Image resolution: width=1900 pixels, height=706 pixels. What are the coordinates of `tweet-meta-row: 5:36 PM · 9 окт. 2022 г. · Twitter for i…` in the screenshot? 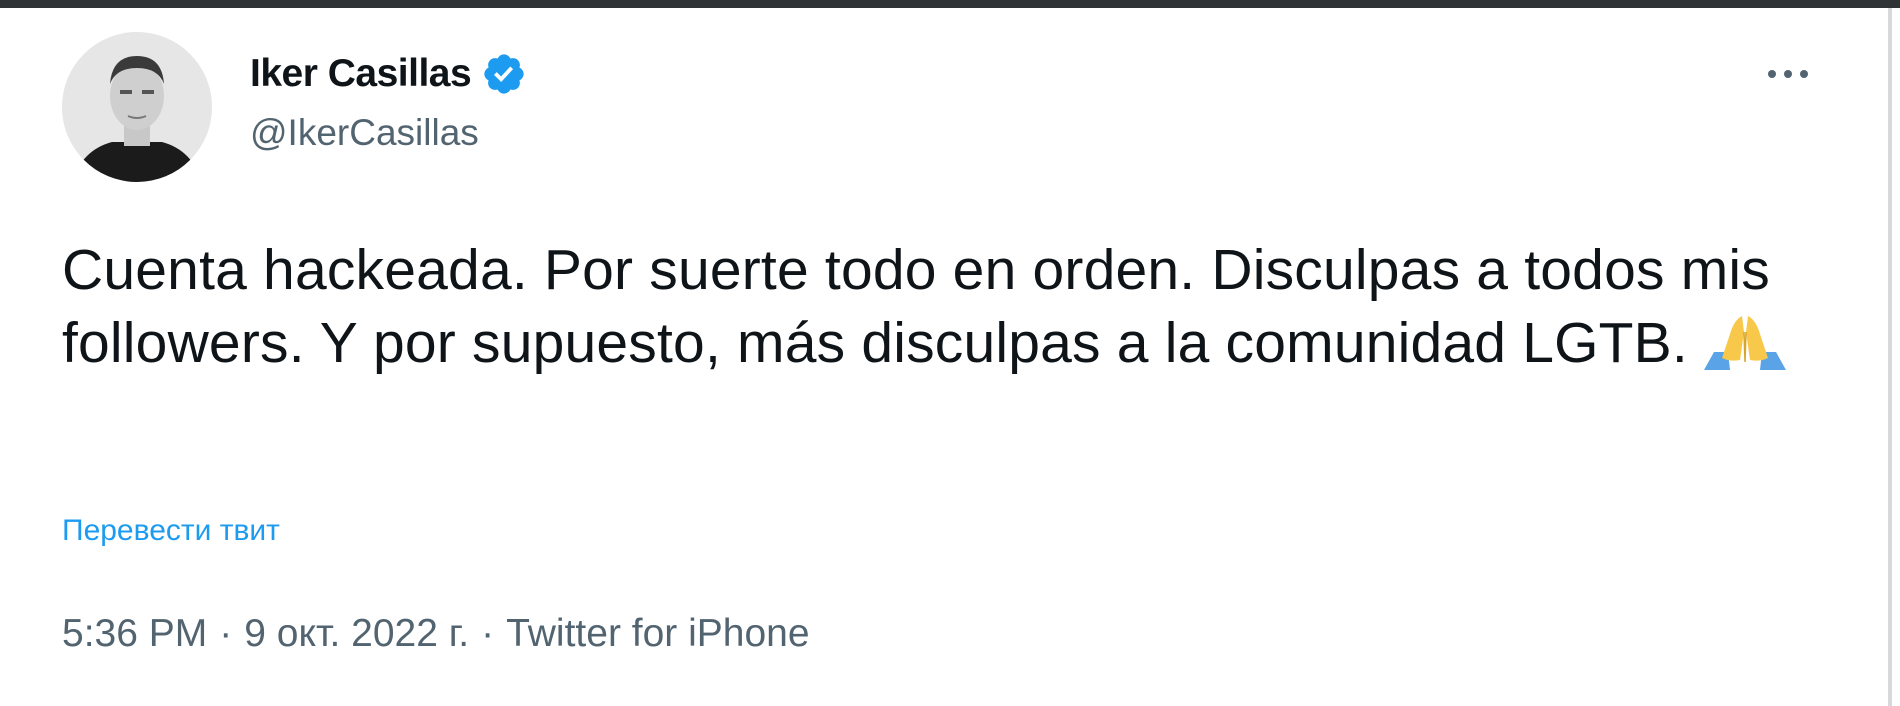 It's located at (436, 634).